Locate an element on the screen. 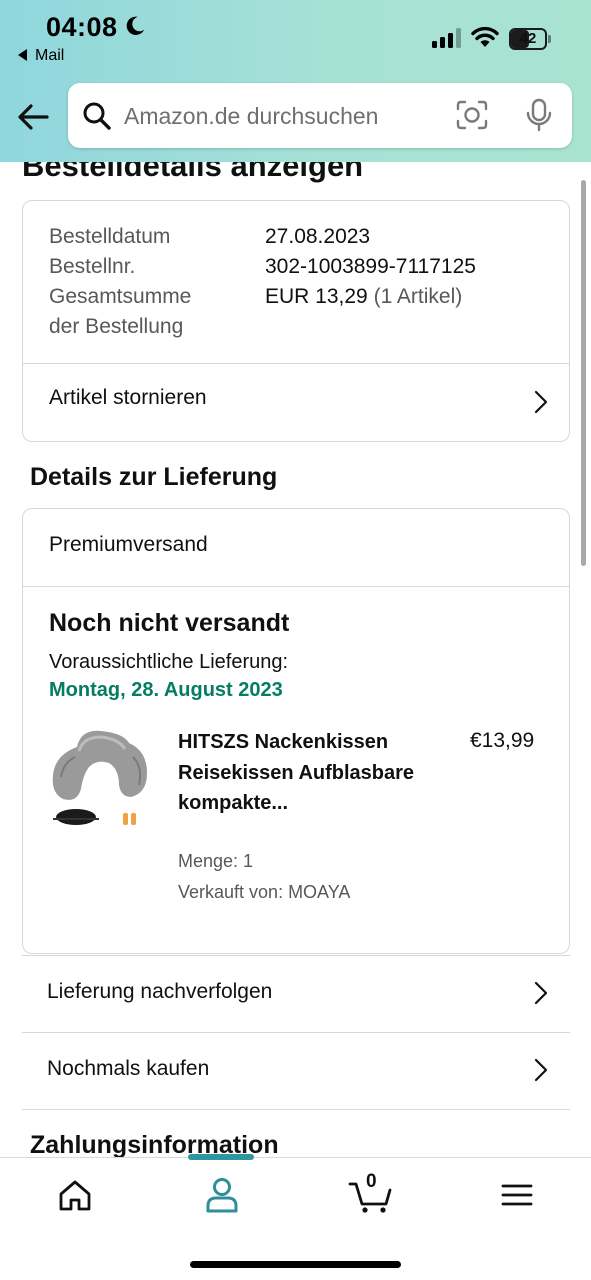 Image resolution: width=591 pixels, height=1280 pixels. battery-level: 42 is located at coordinates (528, 38).